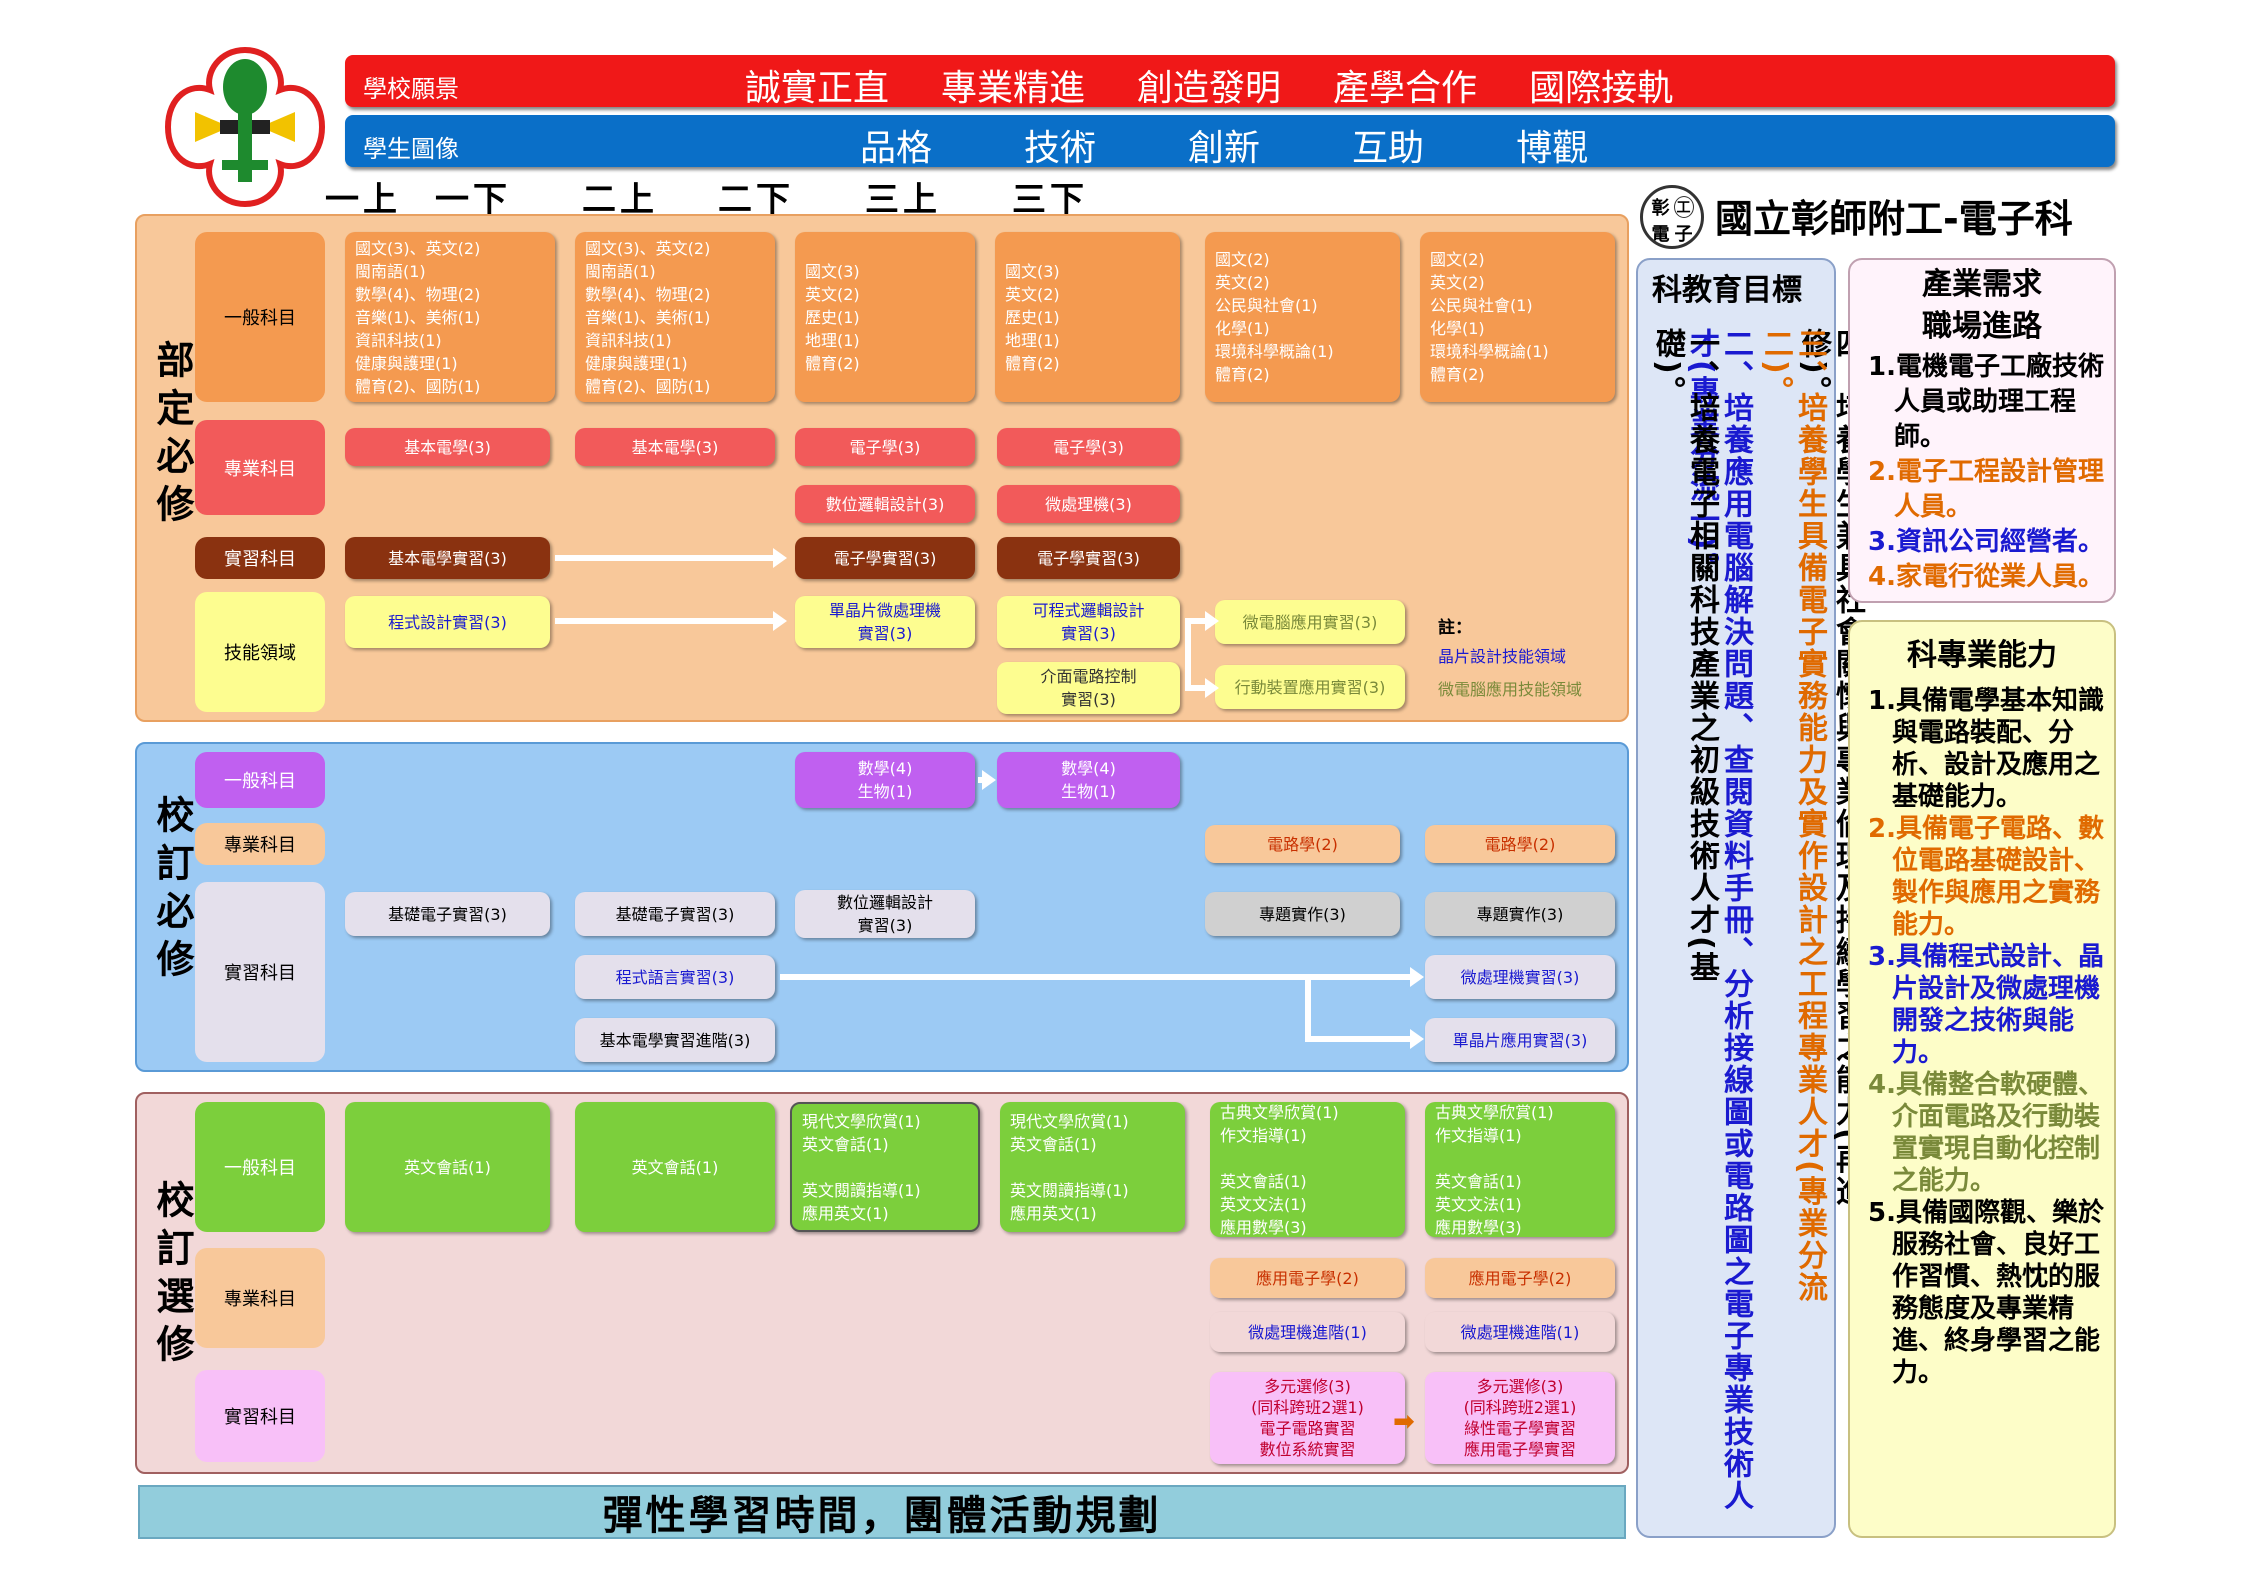  Describe the element at coordinates (1404, 1422) in the screenshot. I see `arrow-right-icon: ➡` at that location.